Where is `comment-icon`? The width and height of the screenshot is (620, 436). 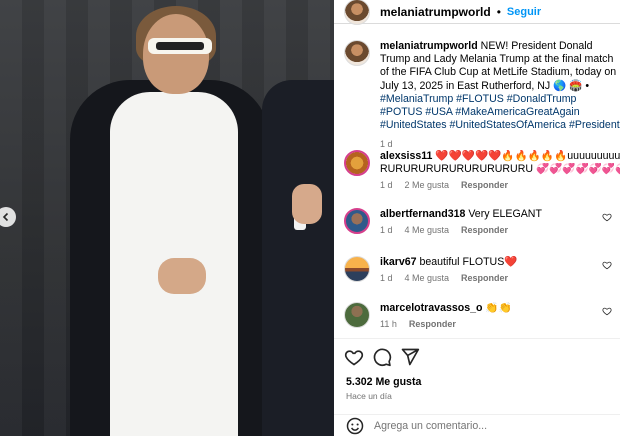 comment-icon is located at coordinates (382, 357).